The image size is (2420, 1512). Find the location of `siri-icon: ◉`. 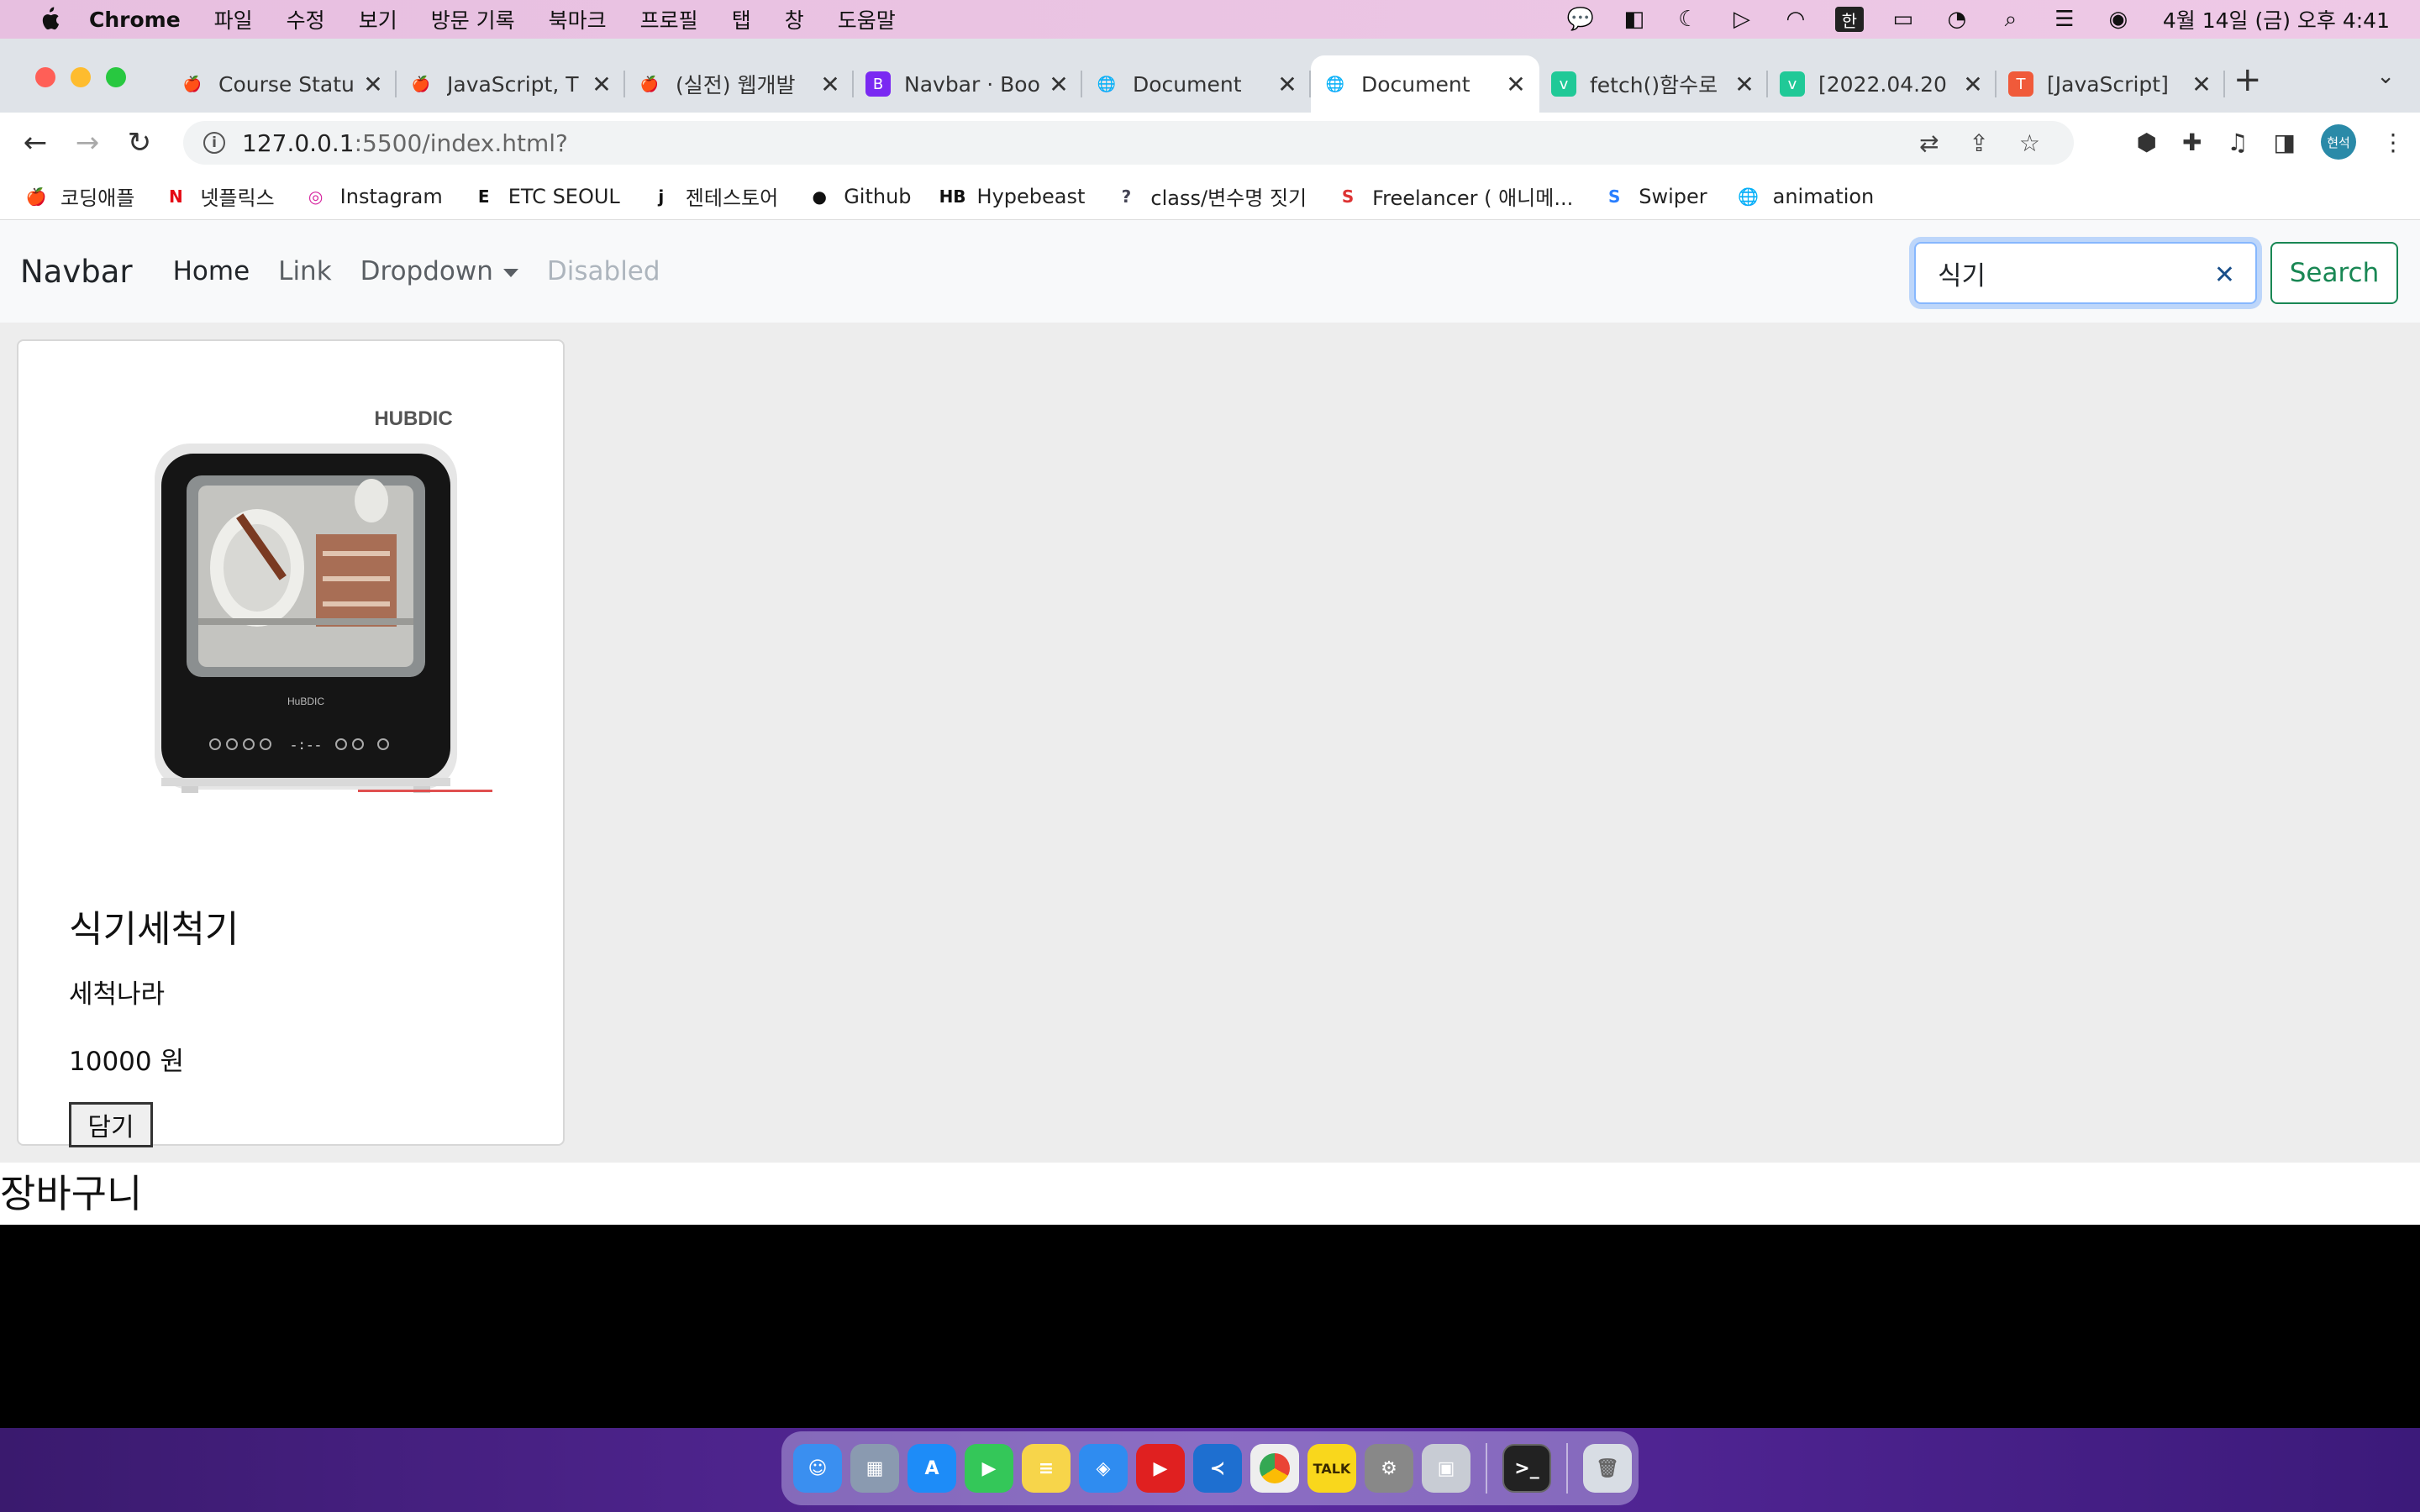

siri-icon: ◉ is located at coordinates (2118, 19).